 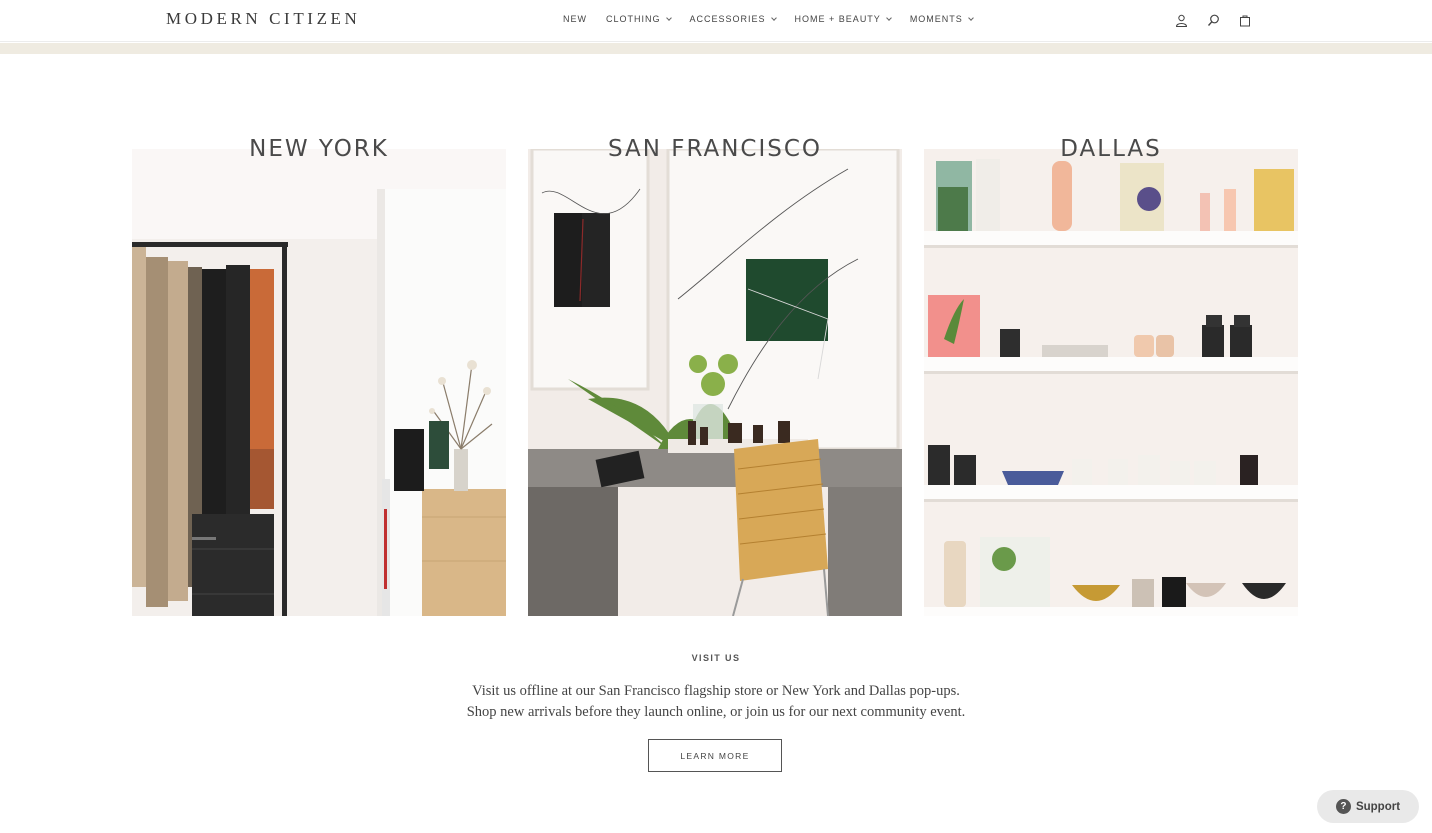 I want to click on search-icon, so click(x=1213, y=20).